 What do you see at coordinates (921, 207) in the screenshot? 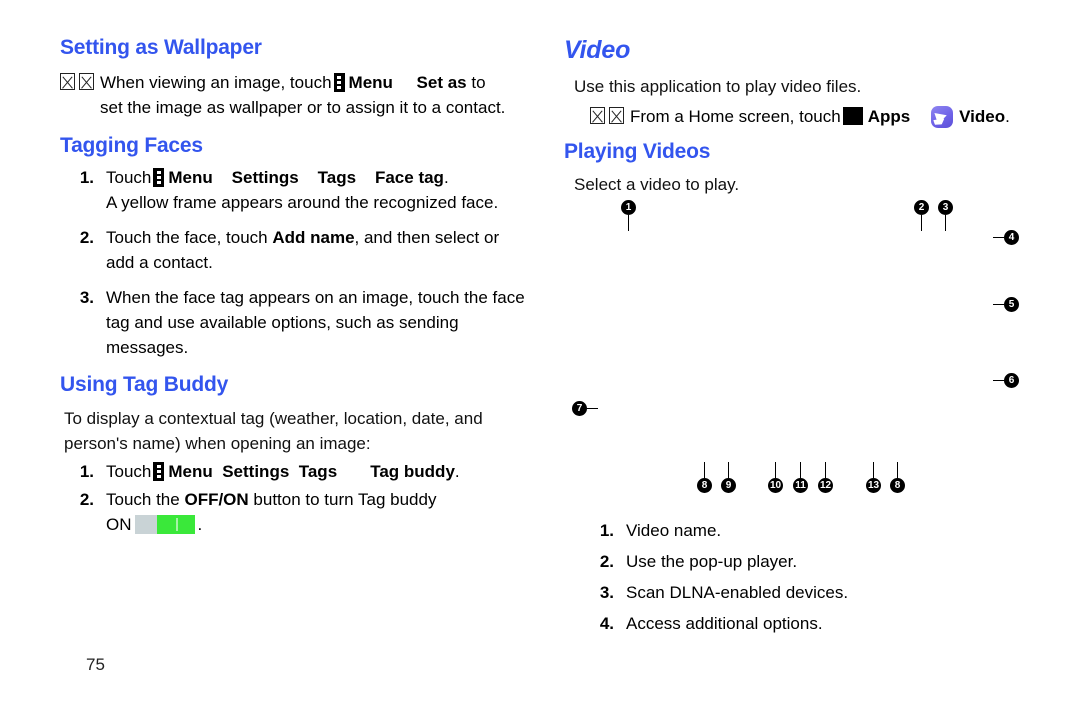
I see `callout-number: 2` at bounding box center [921, 207].